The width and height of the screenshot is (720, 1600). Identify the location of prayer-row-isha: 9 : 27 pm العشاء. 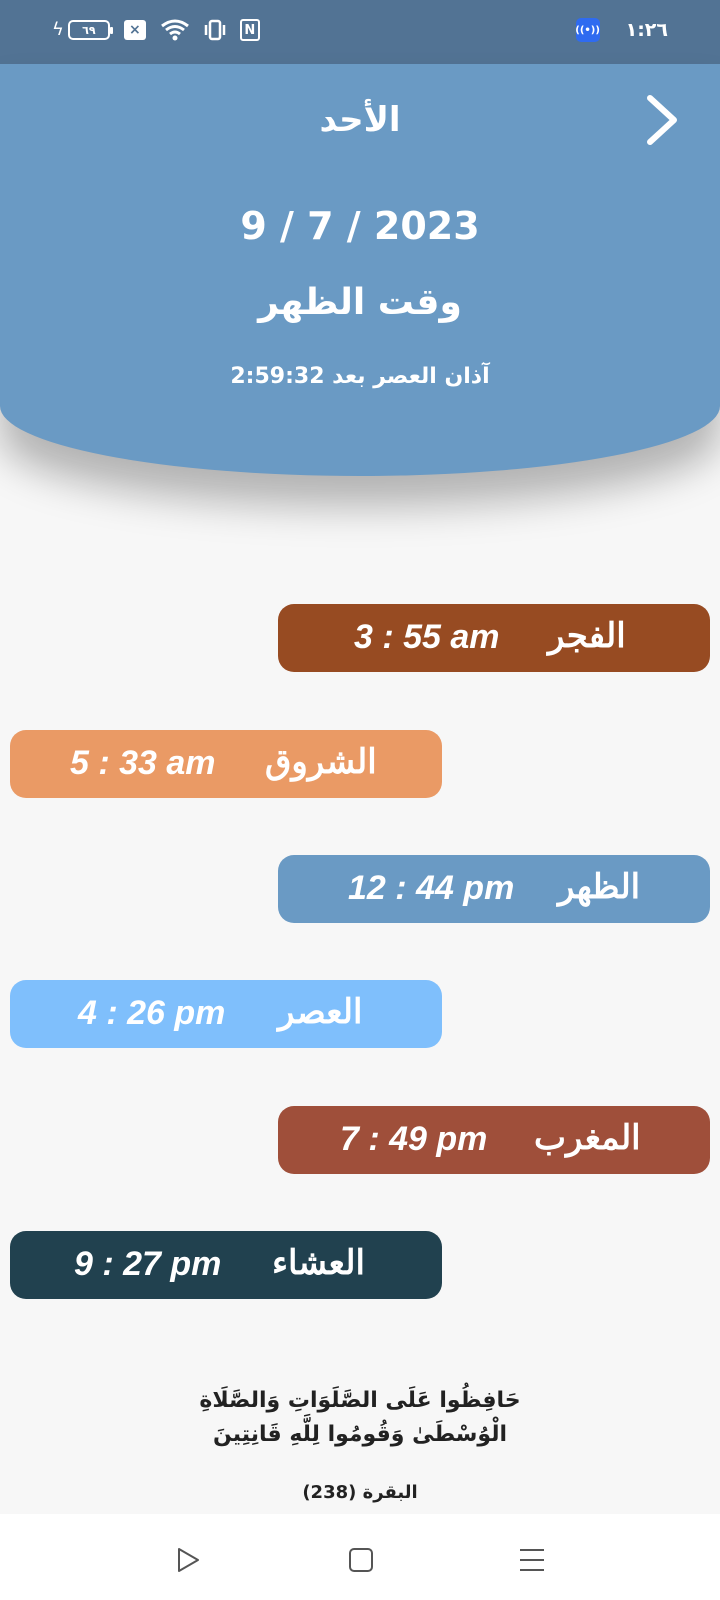
(226, 1265).